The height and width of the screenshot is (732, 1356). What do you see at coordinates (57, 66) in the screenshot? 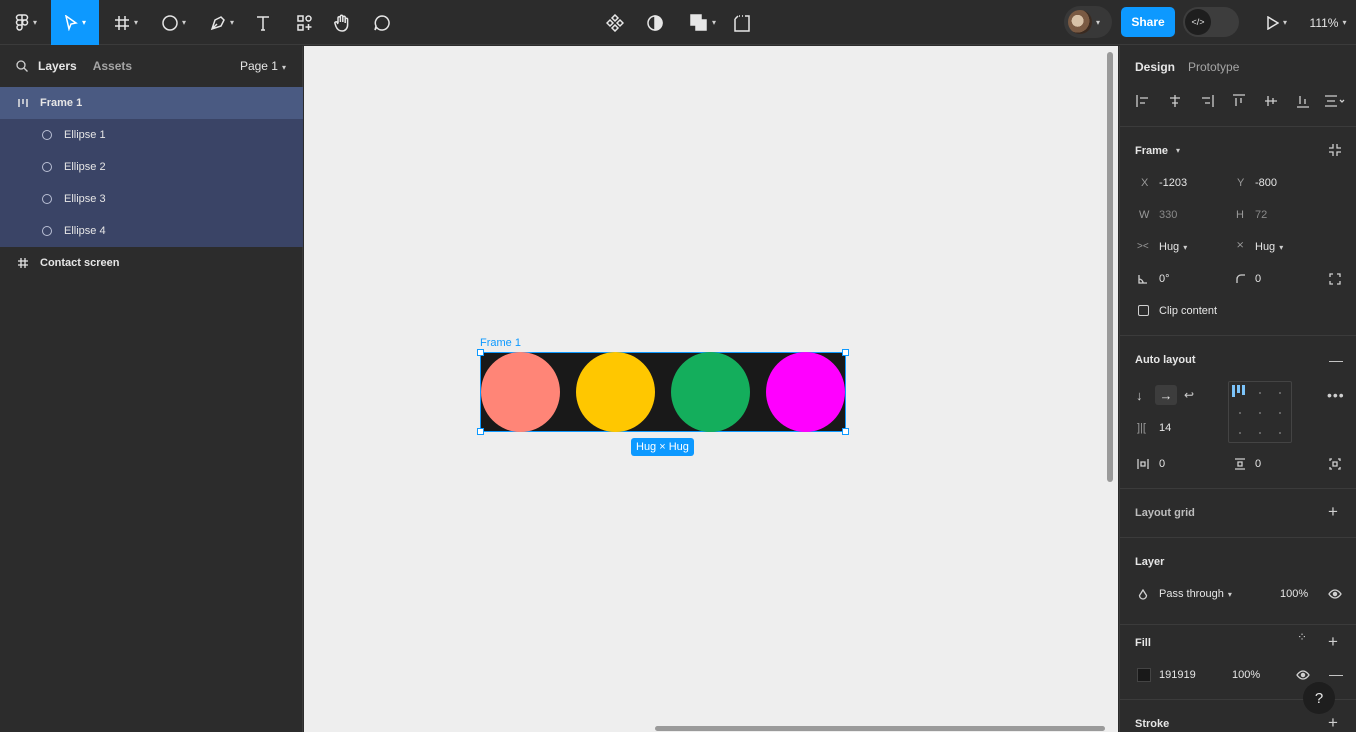
I see `tab-layers: Layers` at bounding box center [57, 66].